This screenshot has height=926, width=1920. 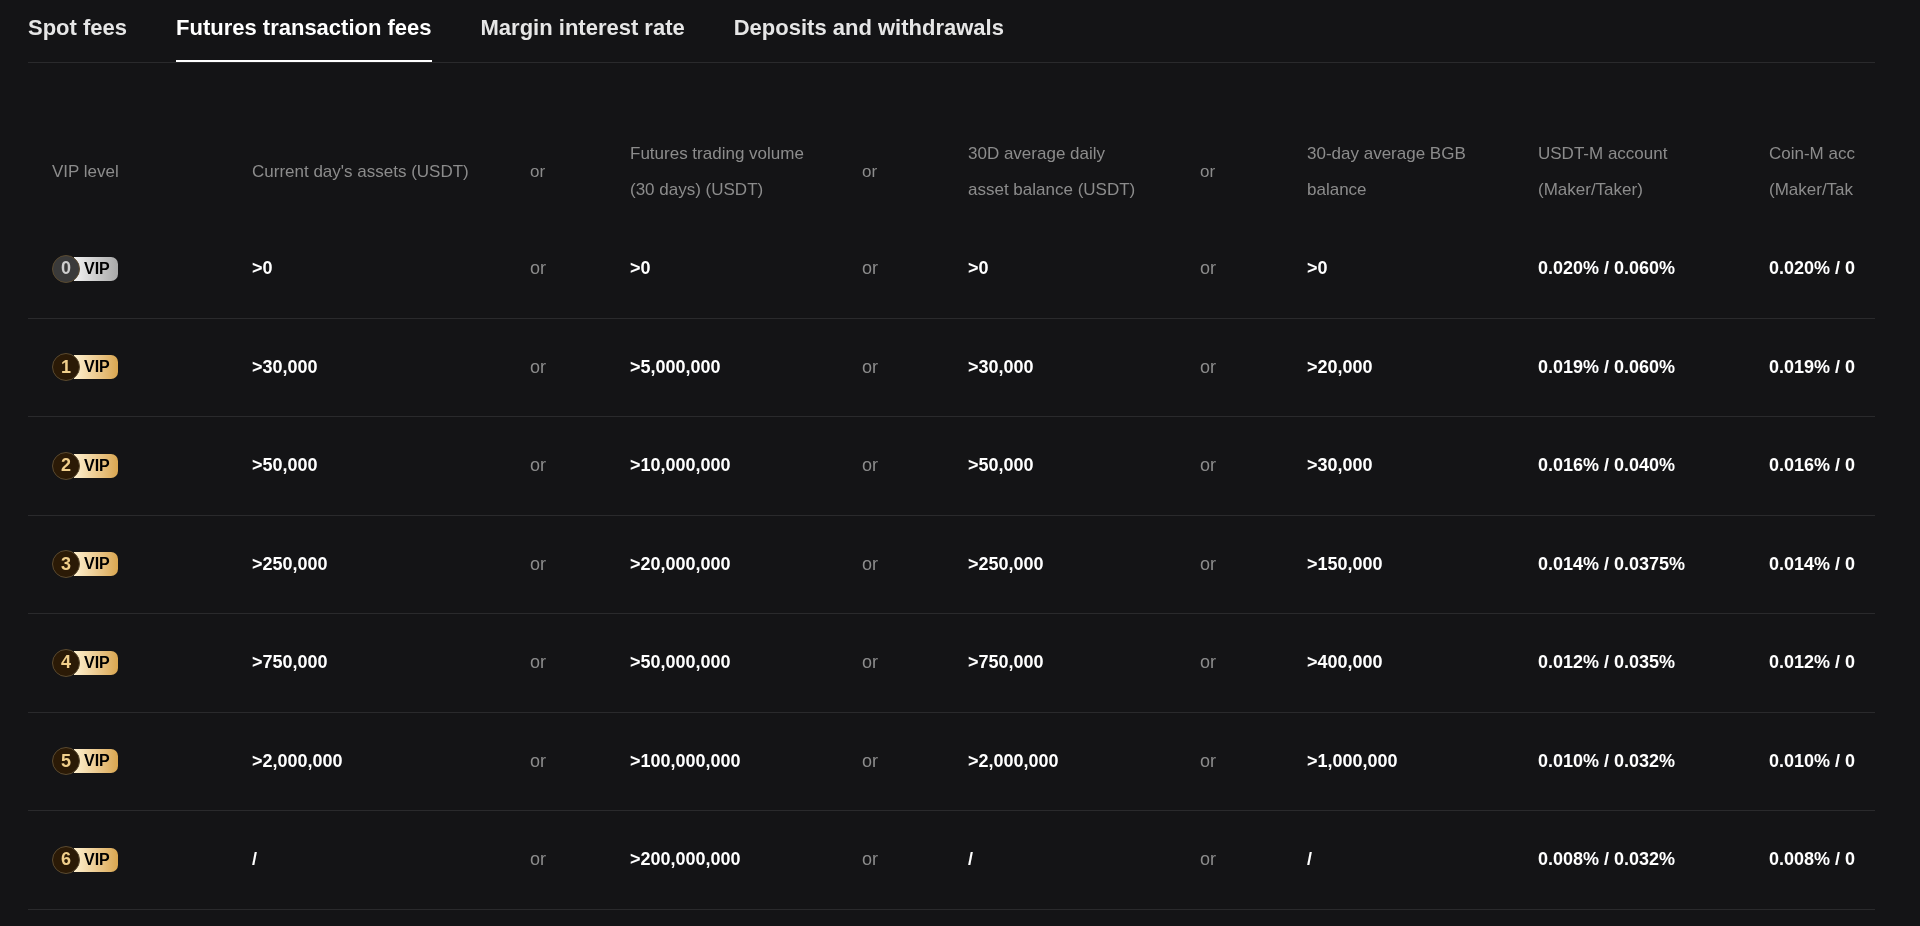 What do you see at coordinates (78, 36) in the screenshot?
I see `tab: Spot fees` at bounding box center [78, 36].